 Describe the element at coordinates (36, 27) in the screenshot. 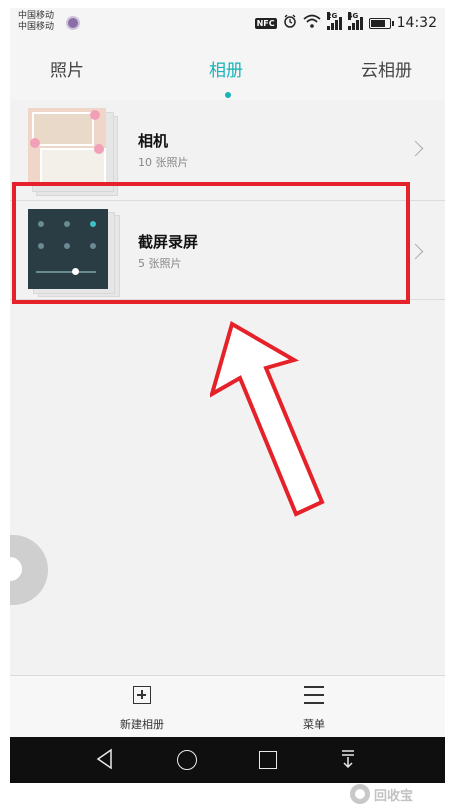

I see `carrier-2: 中国移动` at that location.